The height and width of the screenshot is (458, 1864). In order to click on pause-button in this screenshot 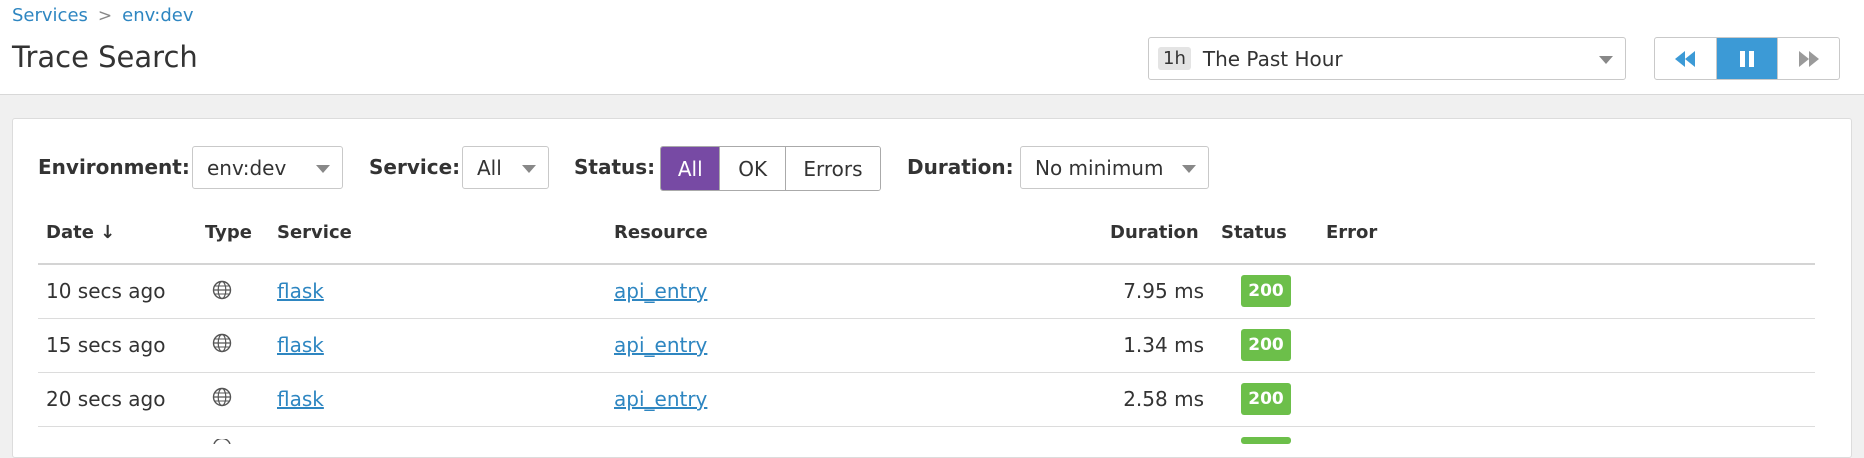, I will do `click(1747, 58)`.